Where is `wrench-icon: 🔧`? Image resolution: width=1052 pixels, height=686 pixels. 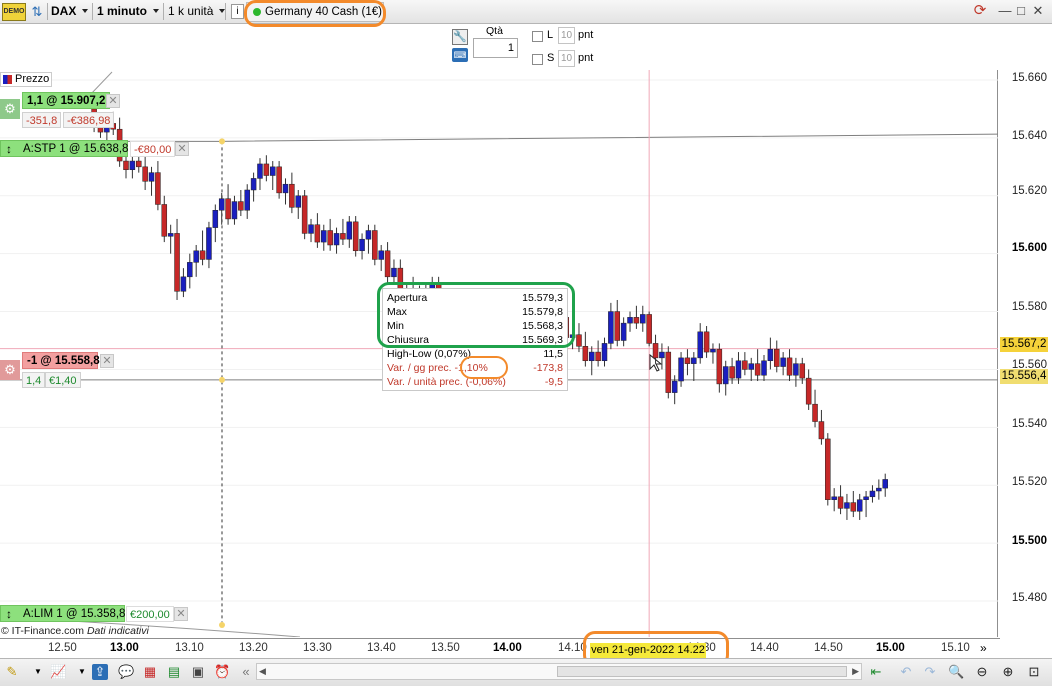 wrench-icon: 🔧 is located at coordinates (460, 37).